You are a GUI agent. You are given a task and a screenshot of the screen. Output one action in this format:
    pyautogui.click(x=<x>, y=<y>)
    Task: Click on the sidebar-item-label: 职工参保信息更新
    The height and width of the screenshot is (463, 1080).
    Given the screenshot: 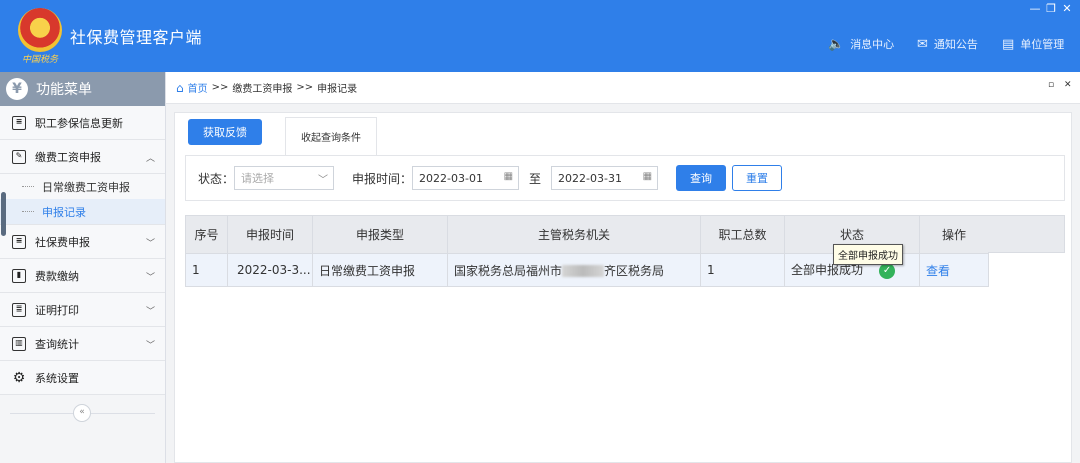 What is the action you would take?
    pyautogui.click(x=79, y=123)
    